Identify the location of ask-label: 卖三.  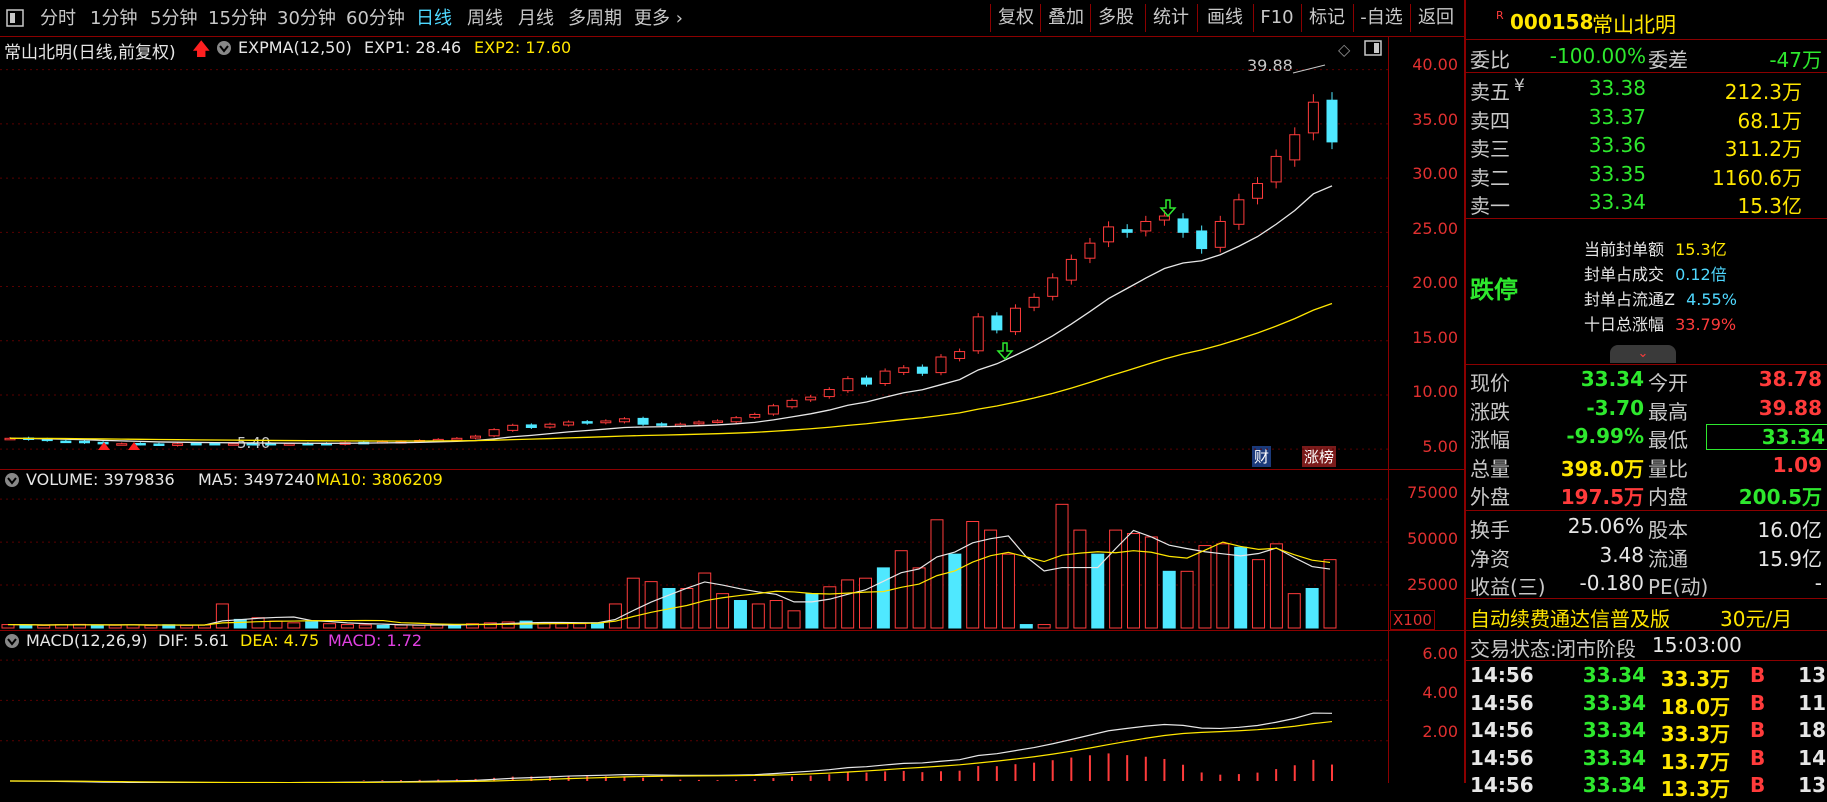
(1490, 149).